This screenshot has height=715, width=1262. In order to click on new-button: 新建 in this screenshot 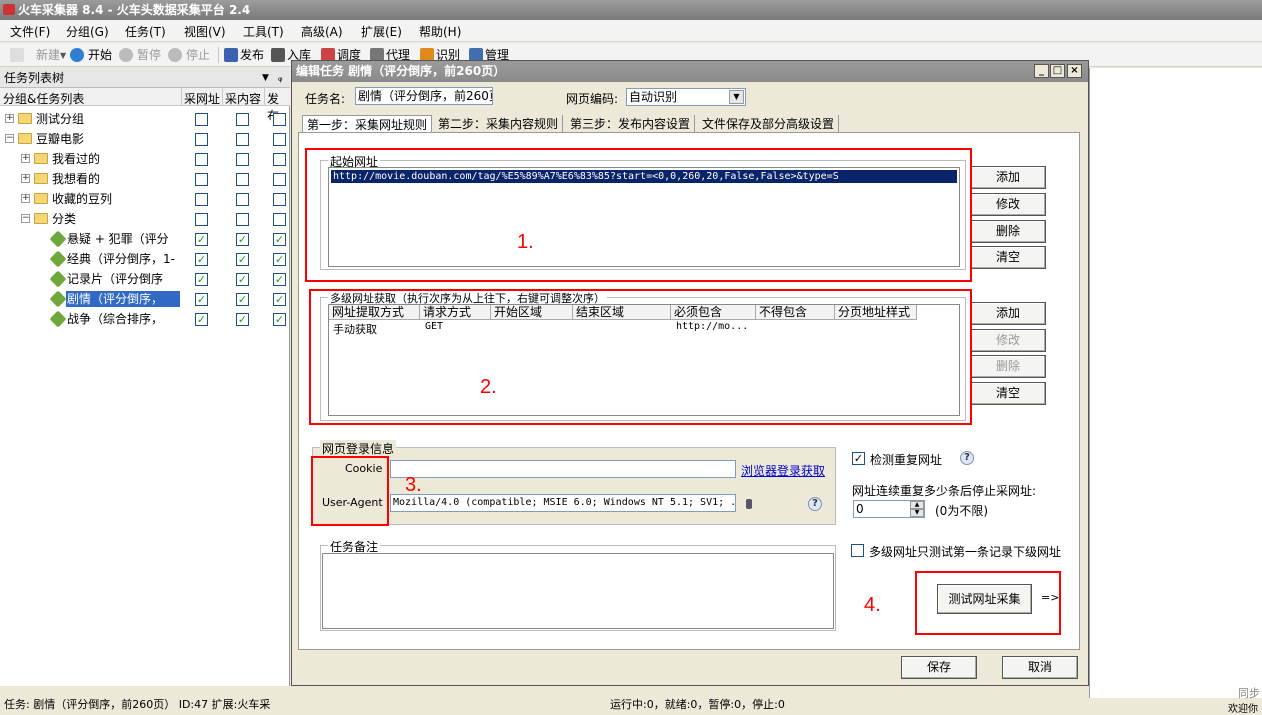, I will do `click(35, 55)`.